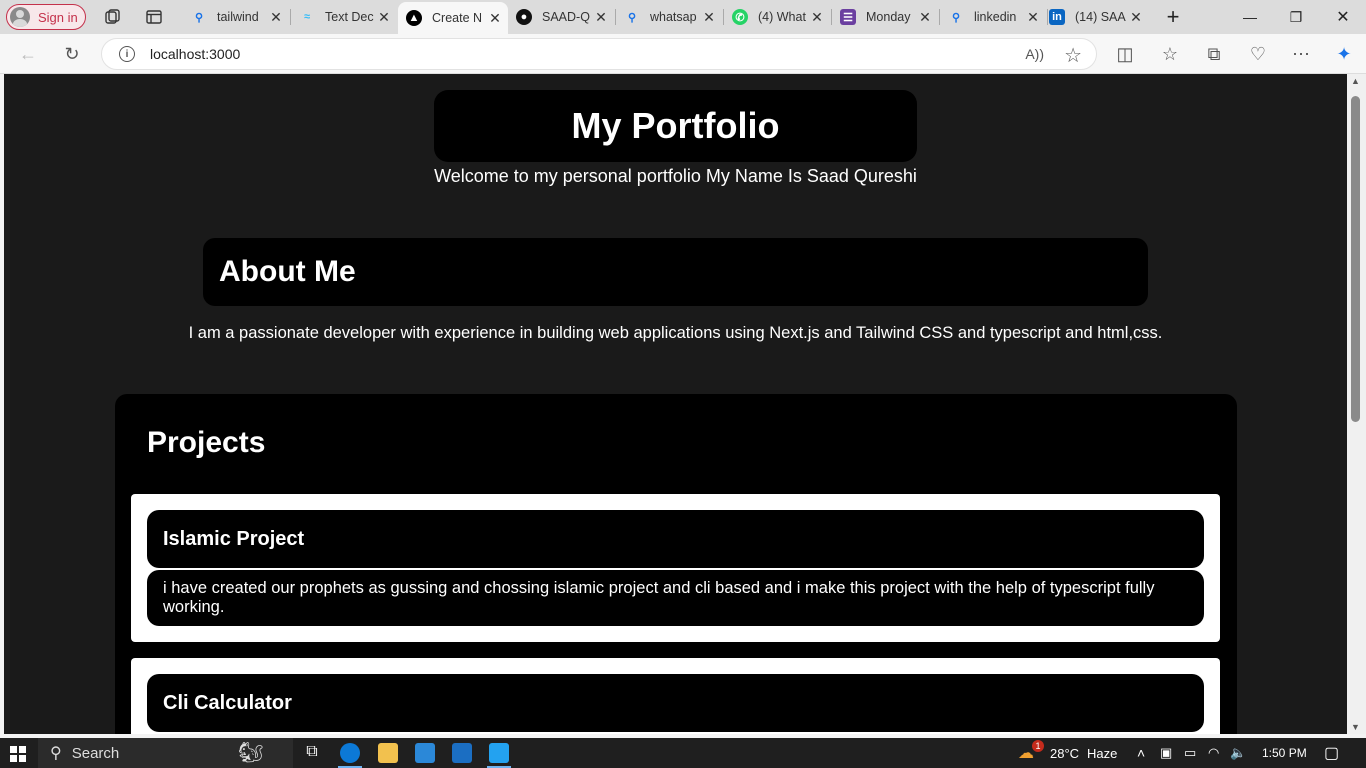  I want to click on edge-icon, so click(350, 753).